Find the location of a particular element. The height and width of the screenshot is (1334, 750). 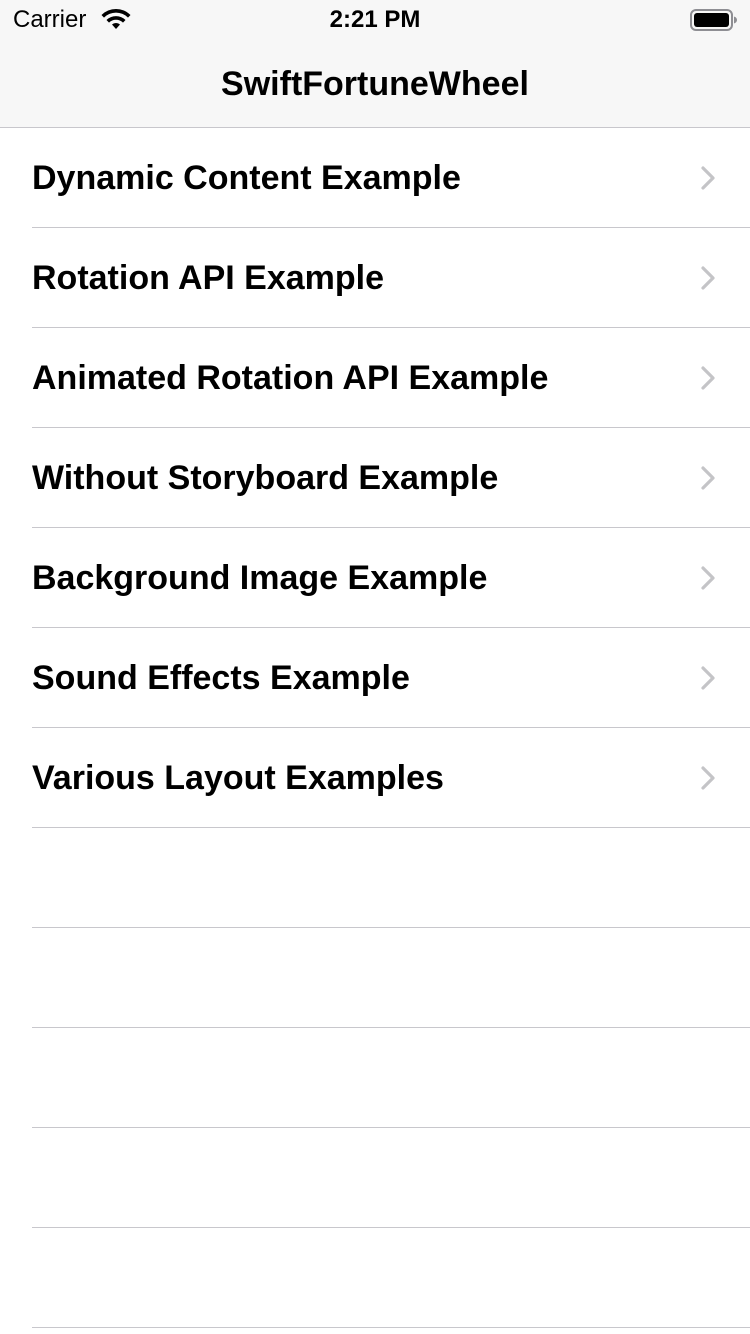

list-item: Dynamic Content Example is located at coordinates (375, 178).